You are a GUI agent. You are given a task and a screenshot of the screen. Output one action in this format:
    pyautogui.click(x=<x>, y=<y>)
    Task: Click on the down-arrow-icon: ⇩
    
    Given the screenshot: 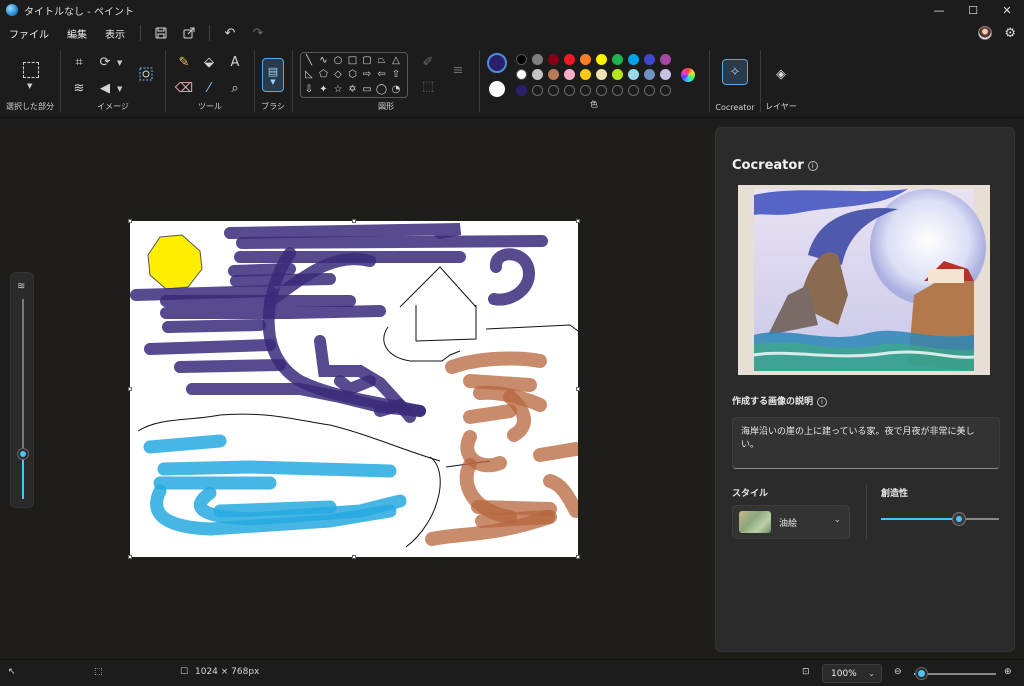 What is the action you would take?
    pyautogui.click(x=309, y=89)
    